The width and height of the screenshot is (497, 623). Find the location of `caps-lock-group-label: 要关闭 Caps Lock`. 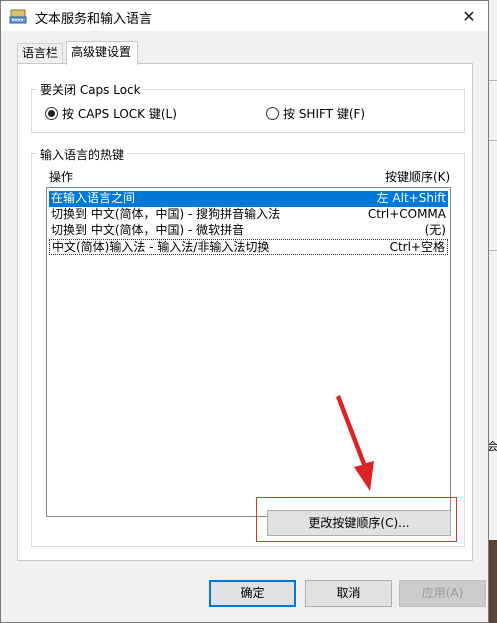

caps-lock-group-label: 要关闭 Caps Lock is located at coordinates (90, 89).